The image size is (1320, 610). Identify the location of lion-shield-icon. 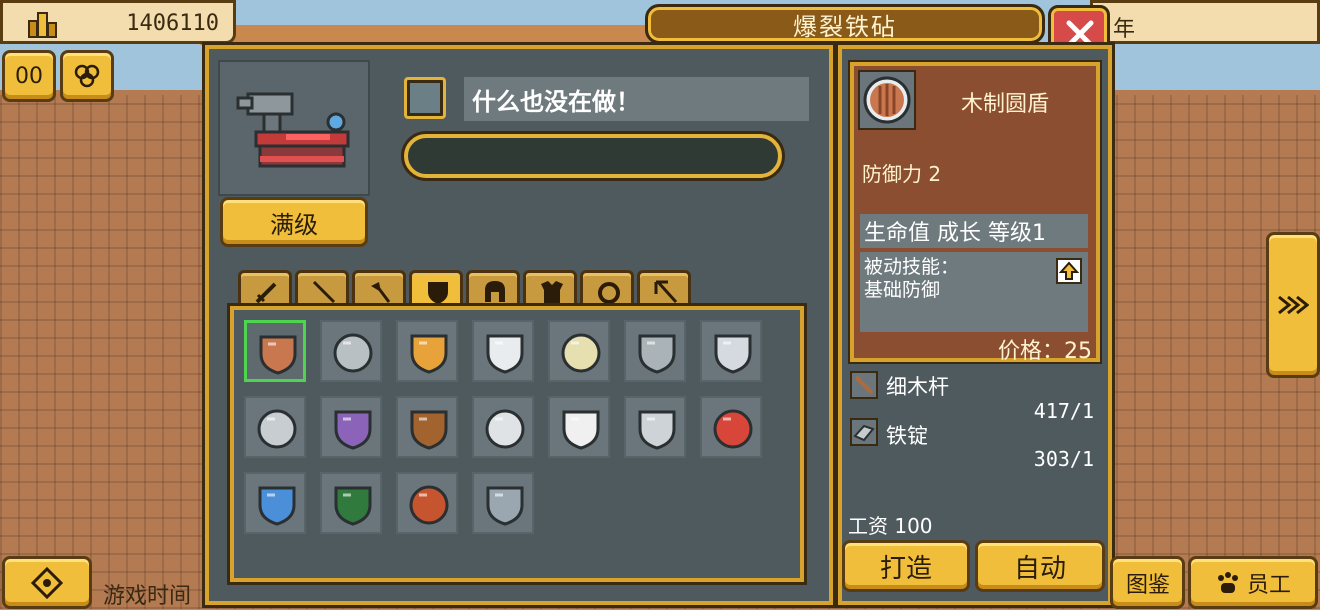
(733, 429).